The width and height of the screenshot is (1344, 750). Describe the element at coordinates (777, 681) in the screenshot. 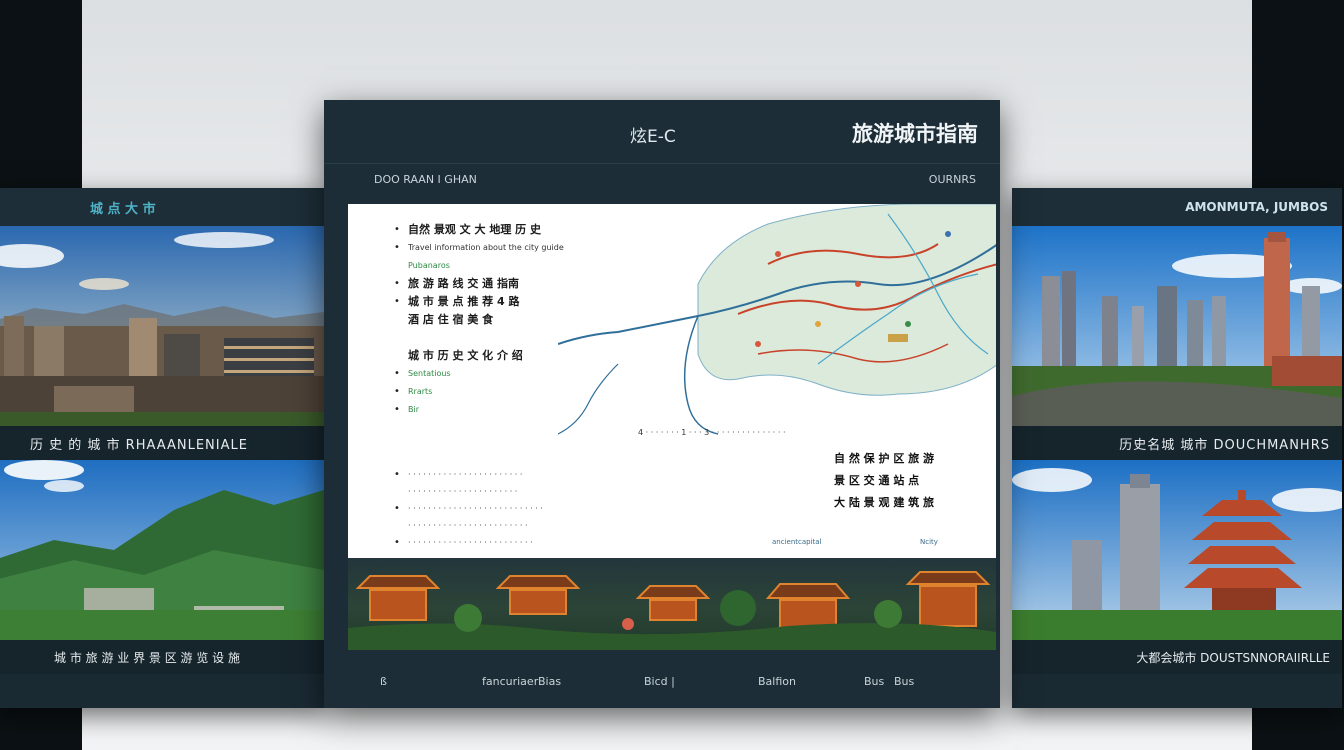

I see `footer-item: Balfion` at that location.